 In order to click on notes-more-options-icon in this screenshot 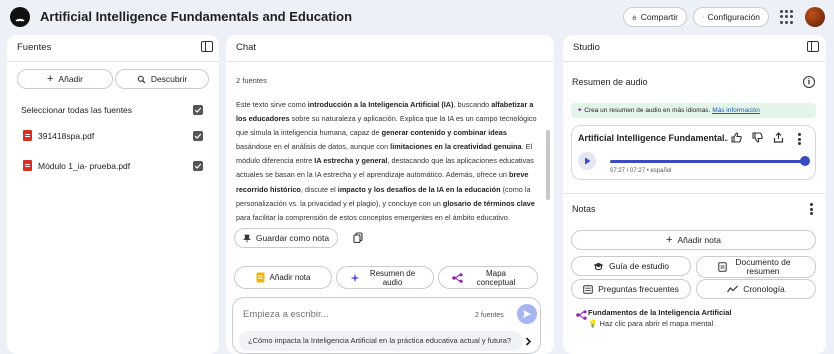, I will do `click(811, 209)`.